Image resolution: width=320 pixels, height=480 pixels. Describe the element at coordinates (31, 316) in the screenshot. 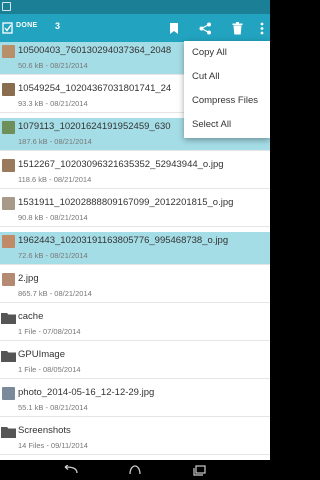

I see `file-name: cache` at that location.